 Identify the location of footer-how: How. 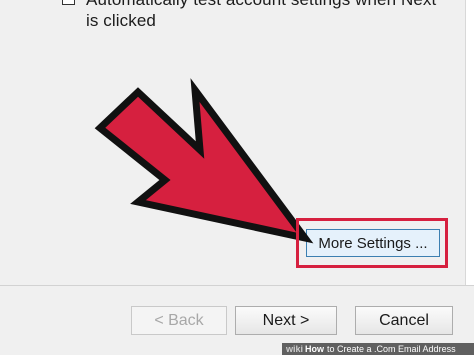
(315, 349).